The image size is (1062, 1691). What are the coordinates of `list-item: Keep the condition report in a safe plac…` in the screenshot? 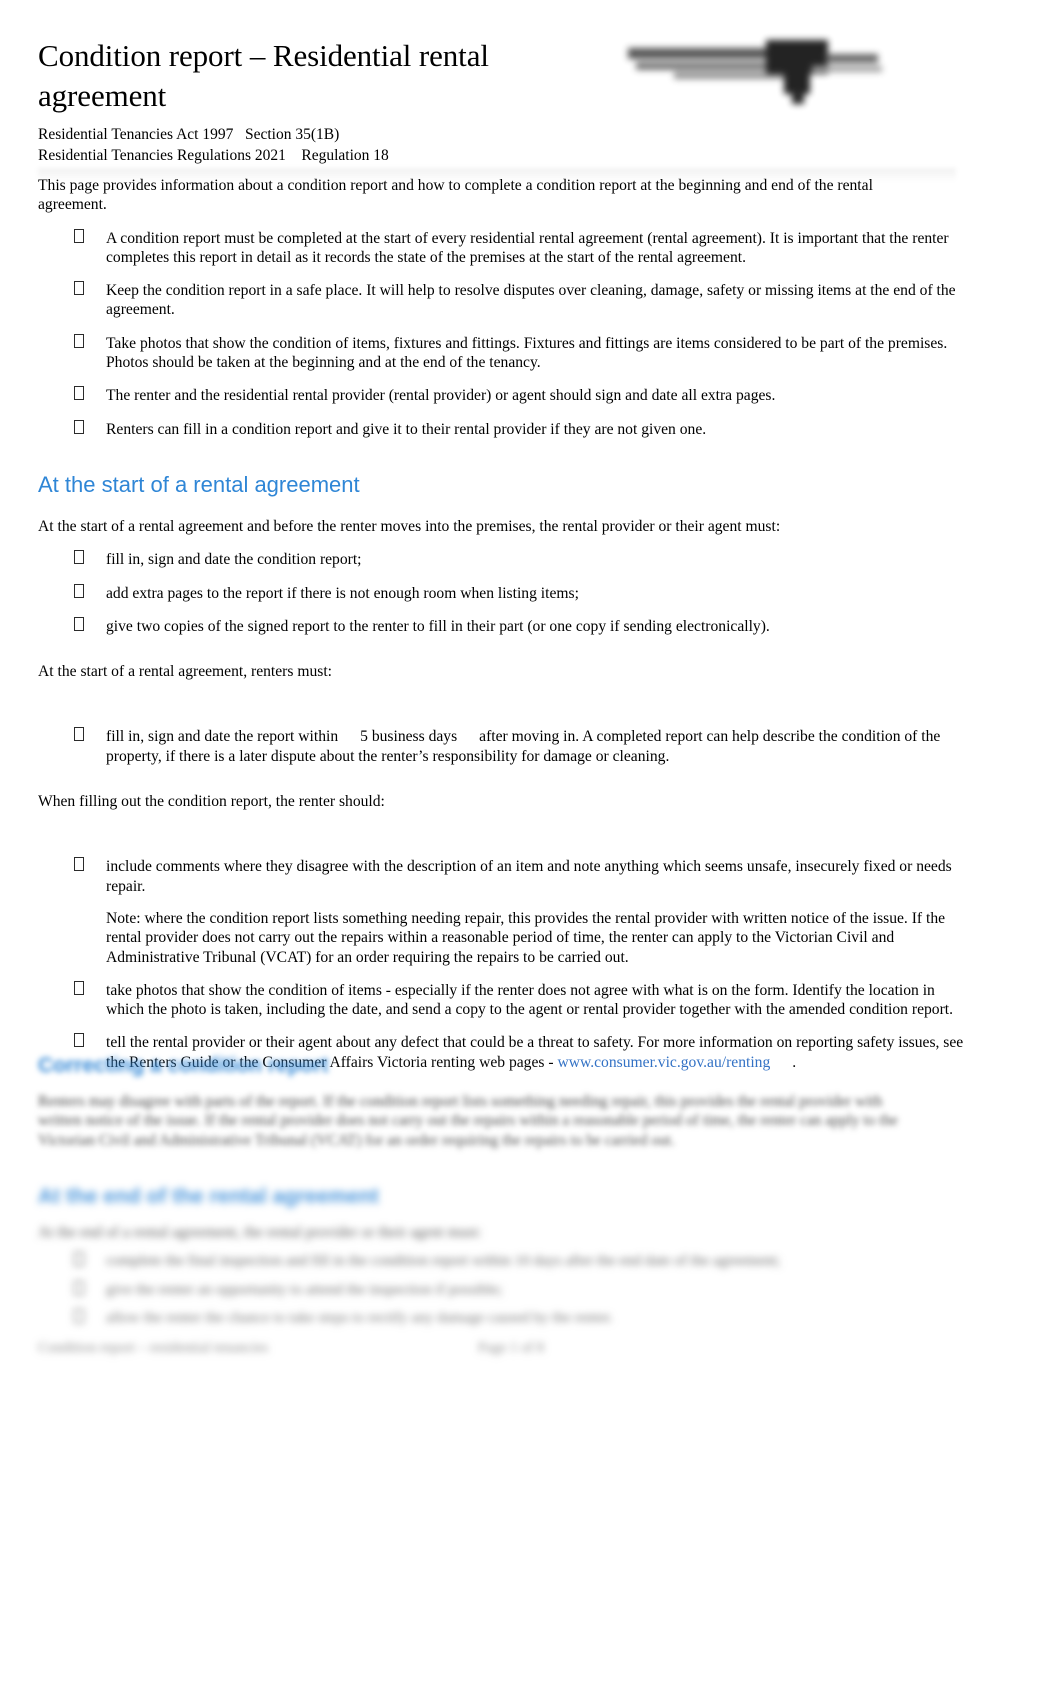 It's located at (503, 300).